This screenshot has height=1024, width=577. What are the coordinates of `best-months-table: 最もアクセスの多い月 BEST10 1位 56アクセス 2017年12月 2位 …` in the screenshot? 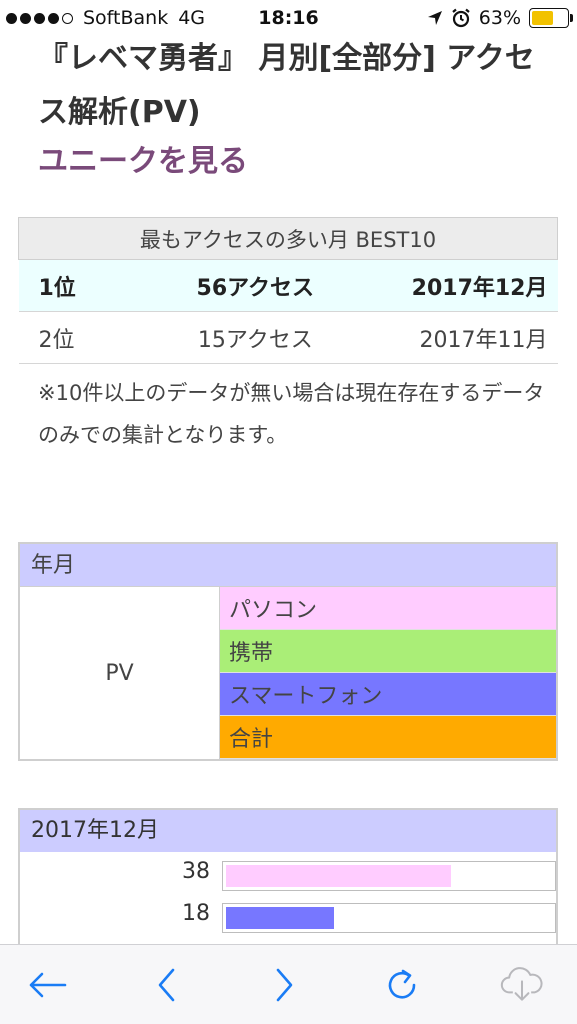 It's located at (288, 290).